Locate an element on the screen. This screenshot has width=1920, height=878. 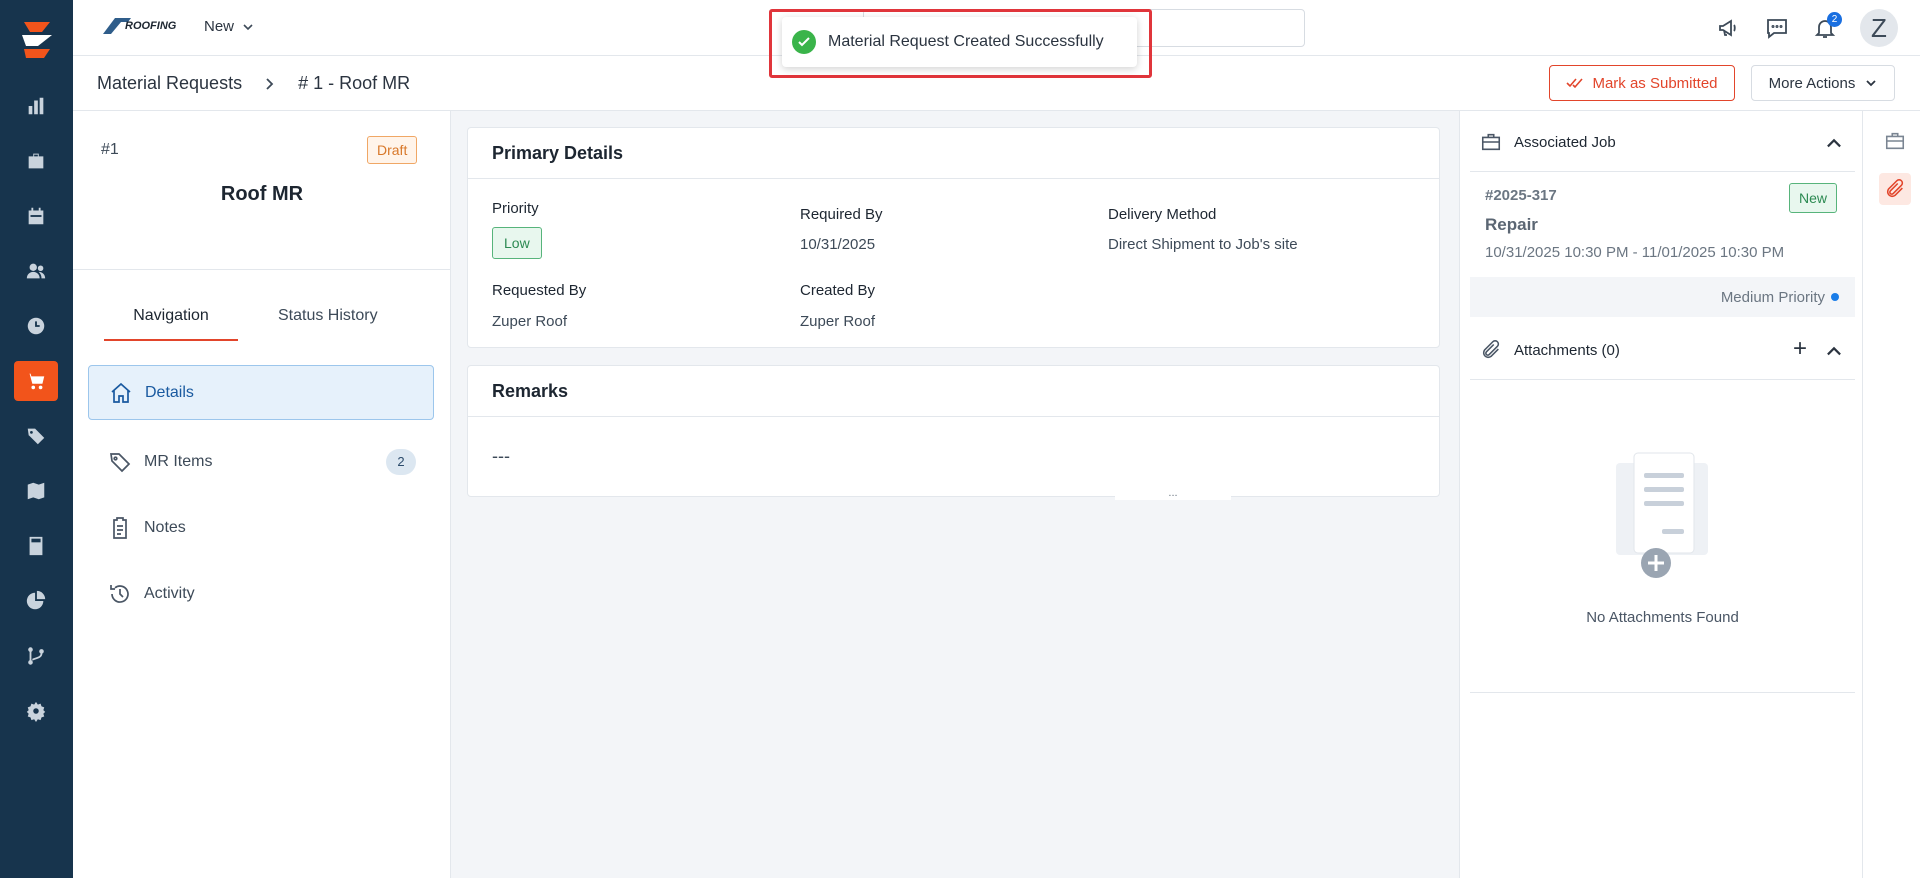
attachments-header: Attachments (0) + is located at coordinates (1662, 350).